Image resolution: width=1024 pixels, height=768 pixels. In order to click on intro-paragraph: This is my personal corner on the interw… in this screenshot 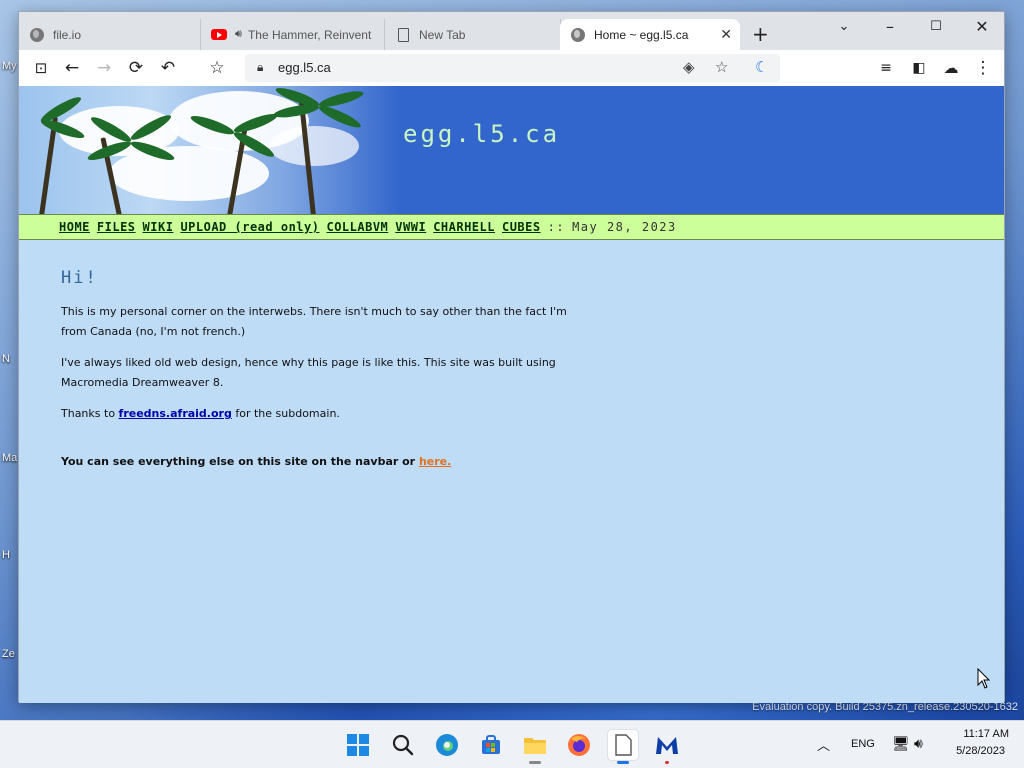, I will do `click(314, 321)`.